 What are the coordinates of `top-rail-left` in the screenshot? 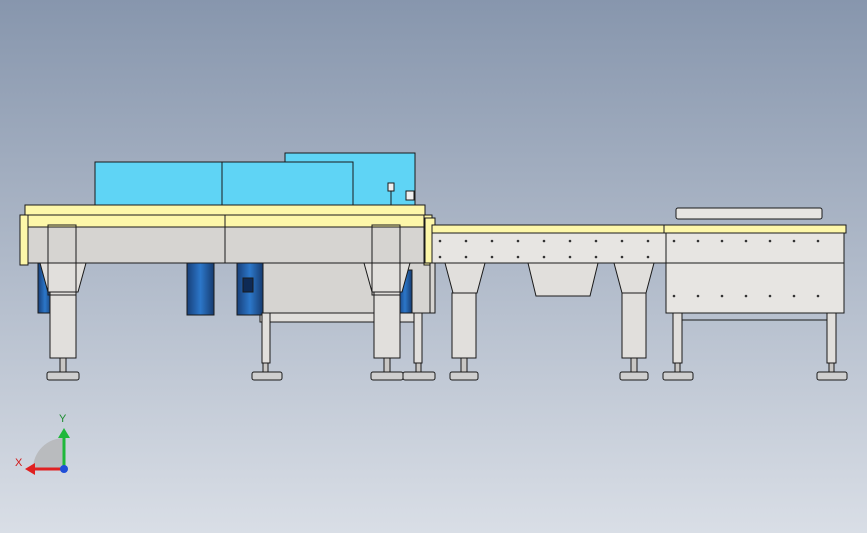 It's located at (225, 210).